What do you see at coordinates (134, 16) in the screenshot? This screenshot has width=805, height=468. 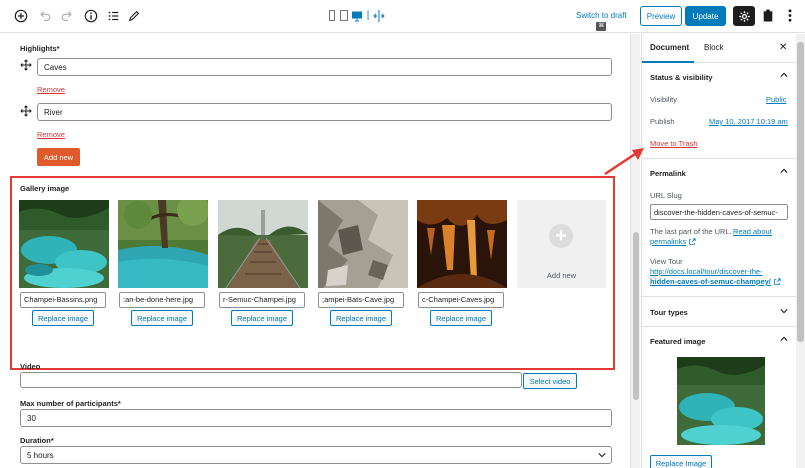 I see `edit-pencil-icon` at bounding box center [134, 16].